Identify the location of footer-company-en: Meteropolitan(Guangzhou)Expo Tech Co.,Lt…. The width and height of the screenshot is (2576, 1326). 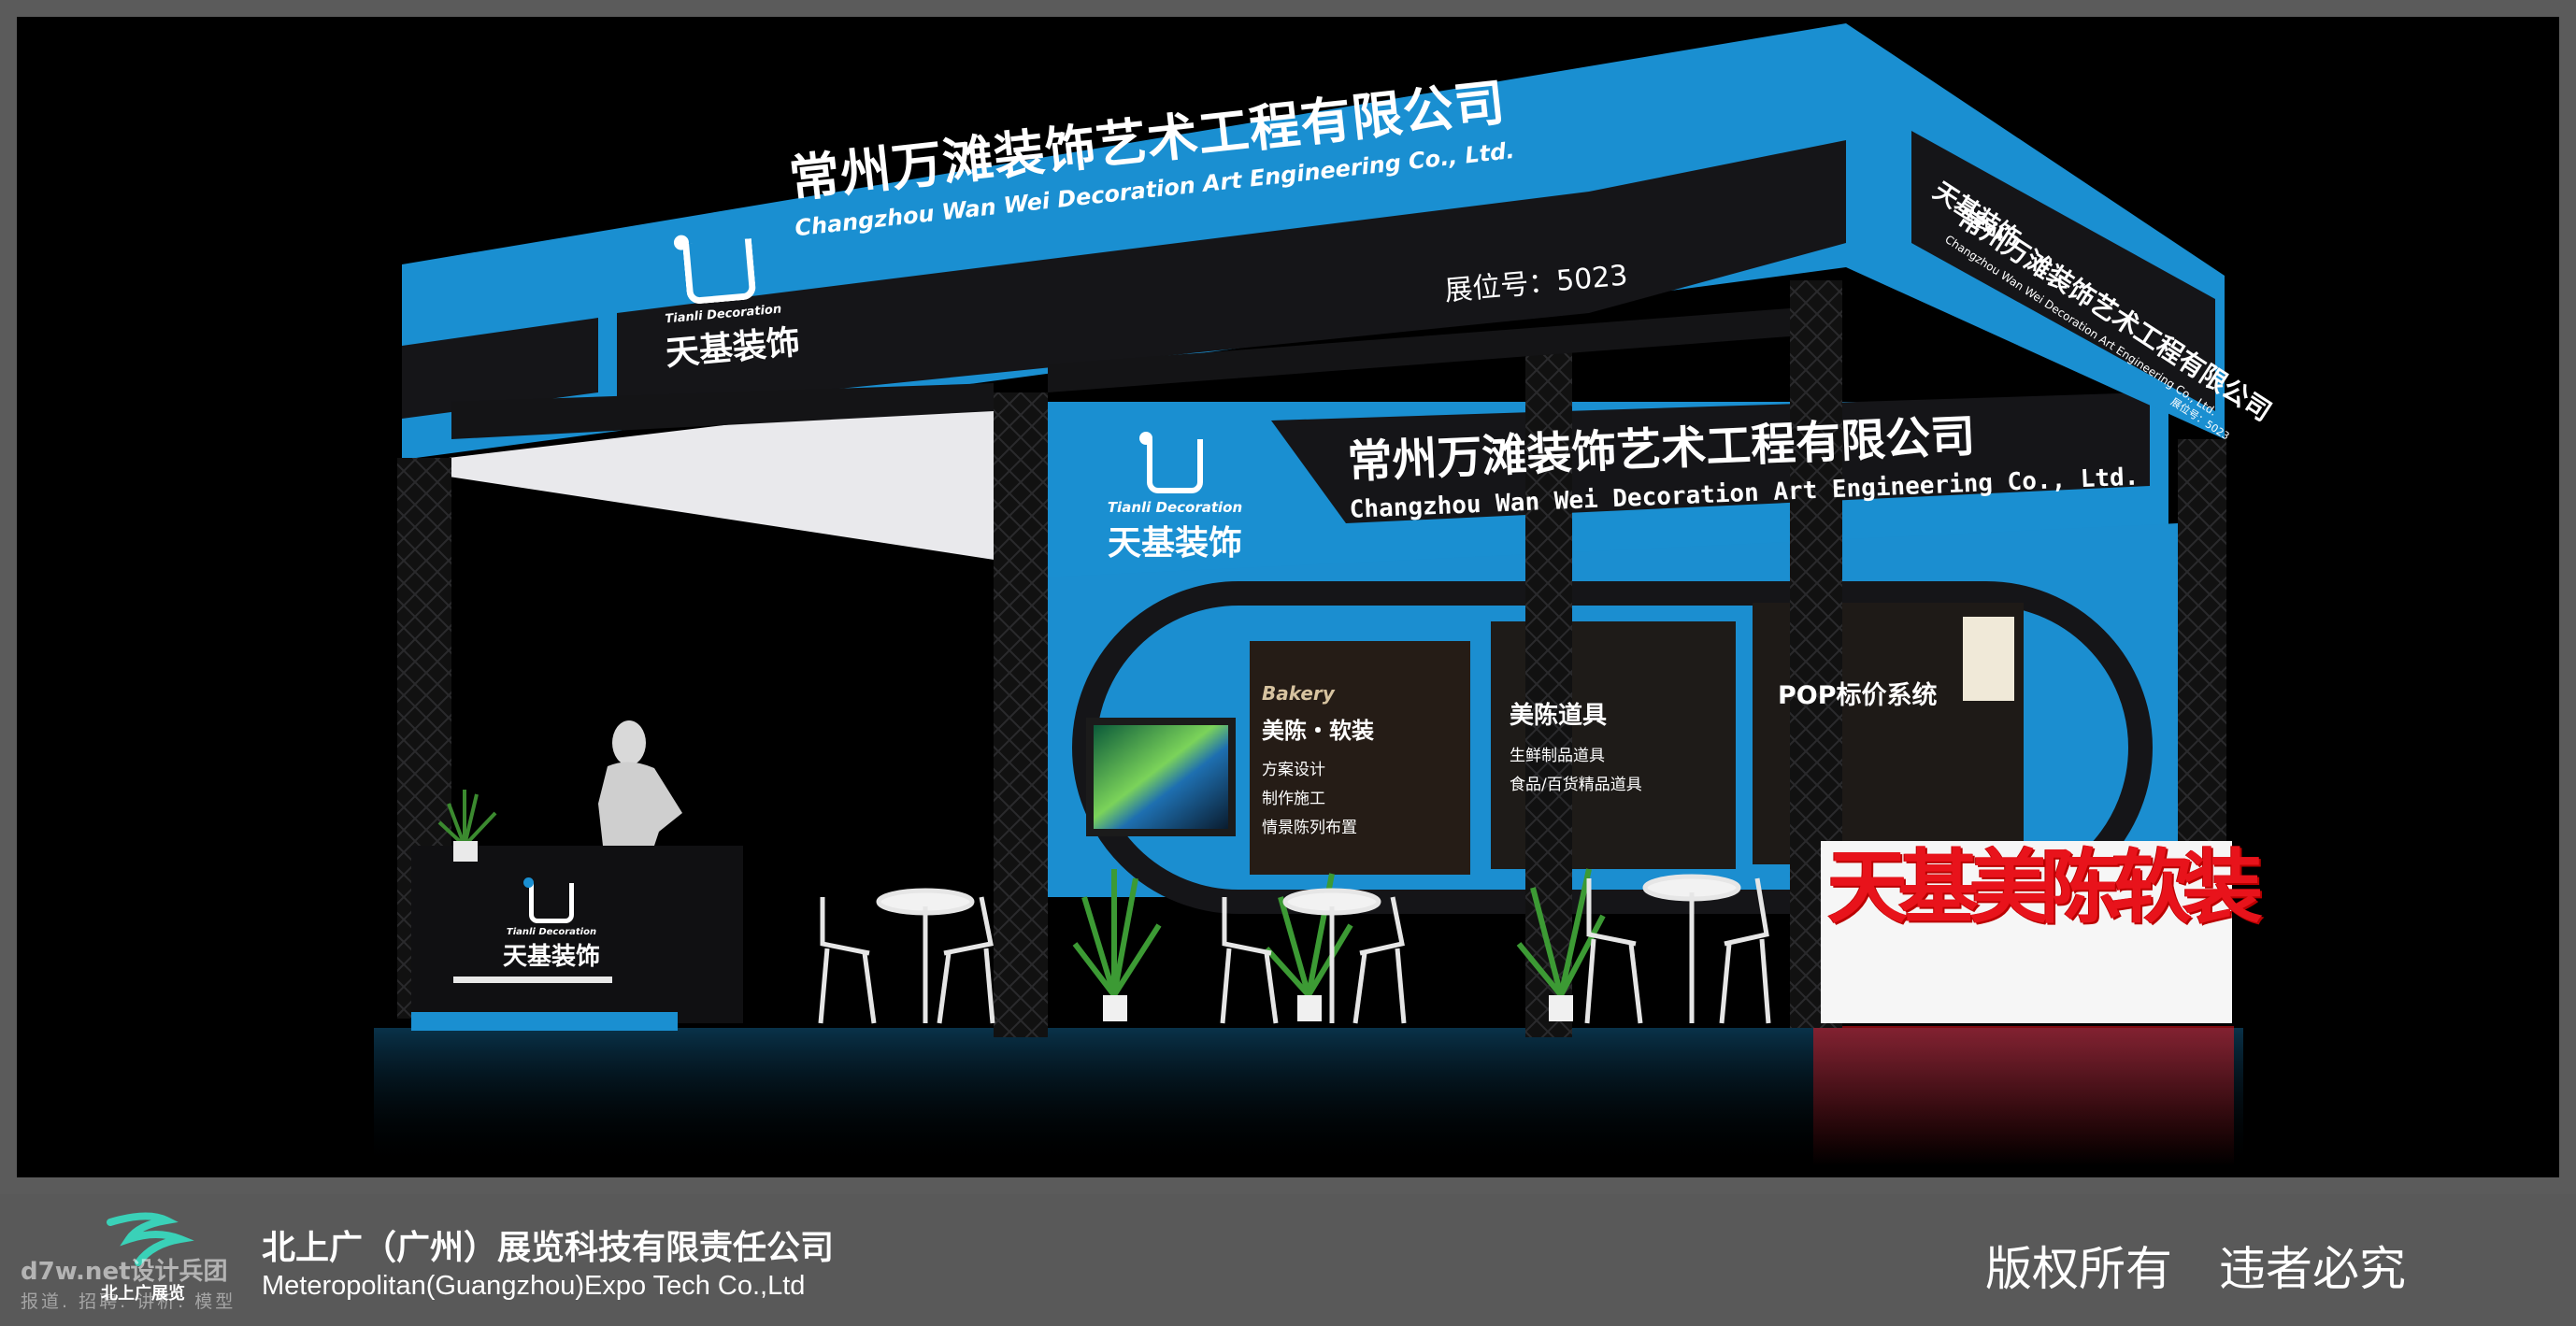
(534, 1286).